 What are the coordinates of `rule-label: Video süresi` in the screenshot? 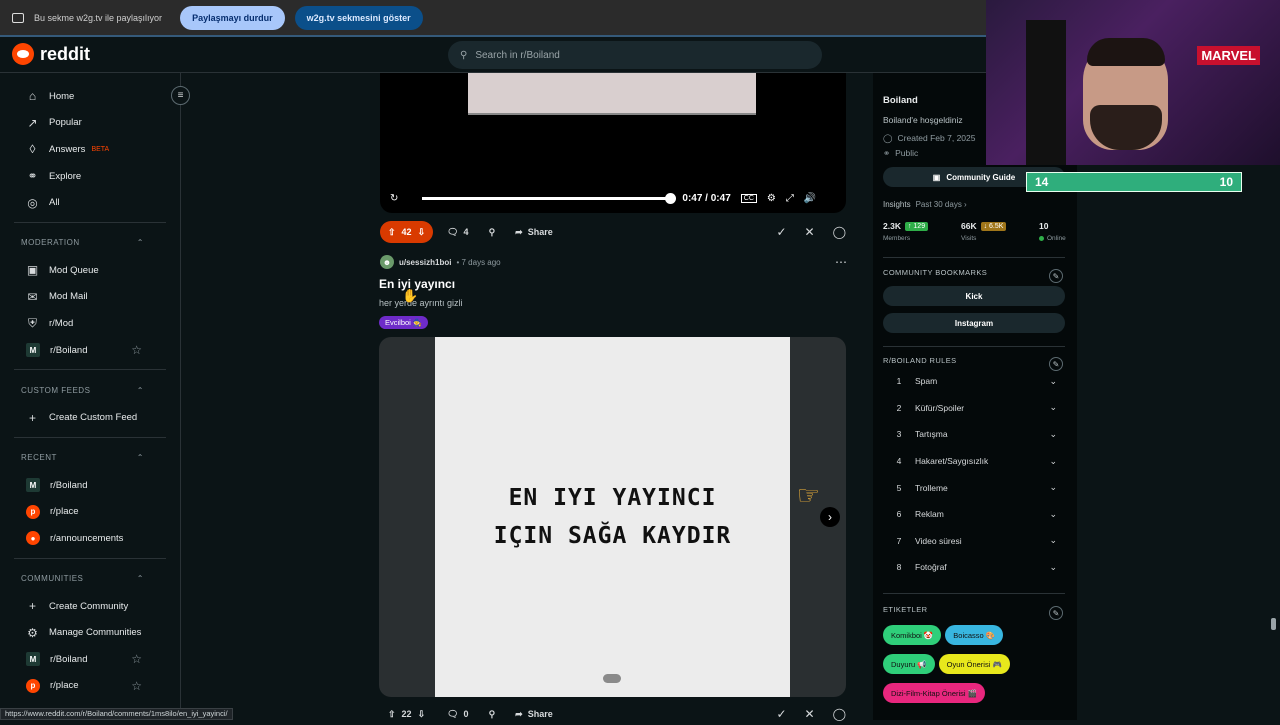 It's located at (938, 540).